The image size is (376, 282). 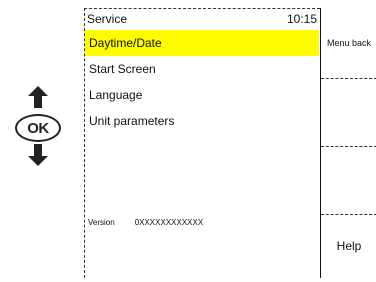 I want to click on clock-time: 10:15, so click(x=301, y=18).